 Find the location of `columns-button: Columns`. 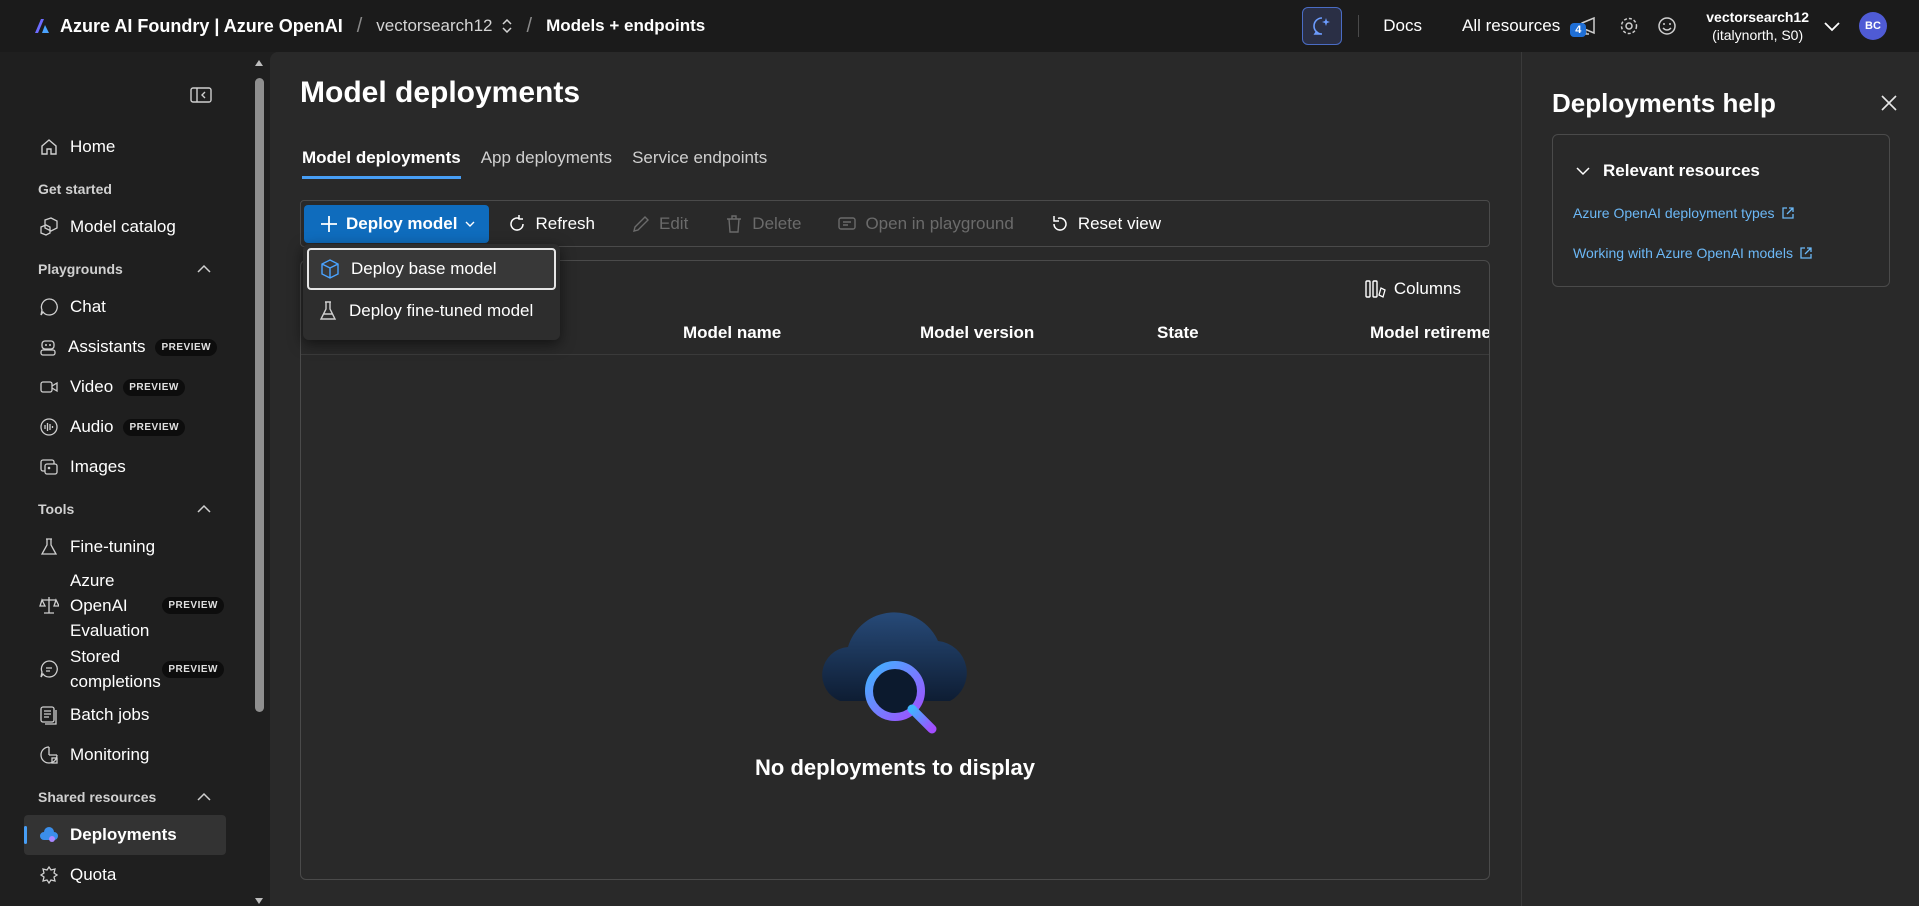

columns-button: Columns is located at coordinates (1412, 289).